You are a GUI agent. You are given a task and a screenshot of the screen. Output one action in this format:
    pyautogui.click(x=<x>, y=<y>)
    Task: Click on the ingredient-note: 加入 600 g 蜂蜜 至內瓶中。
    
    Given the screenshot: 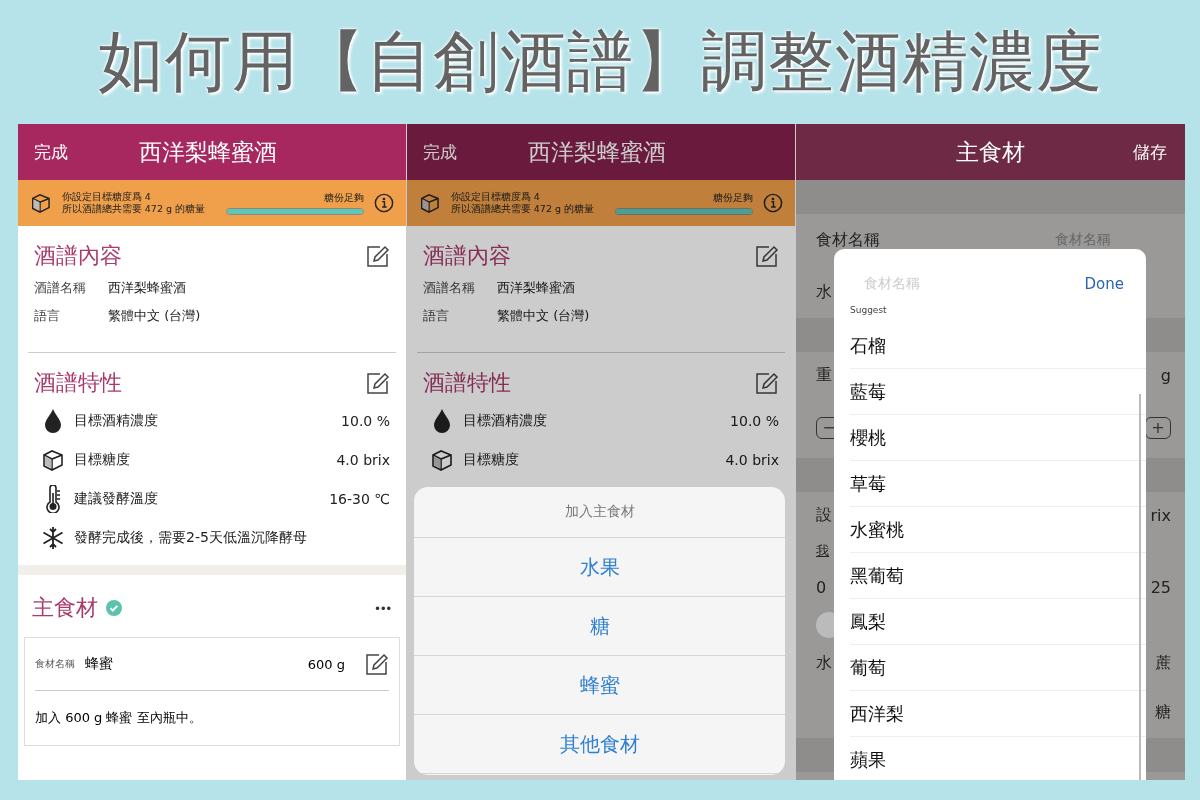 What is the action you would take?
    pyautogui.click(x=118, y=718)
    